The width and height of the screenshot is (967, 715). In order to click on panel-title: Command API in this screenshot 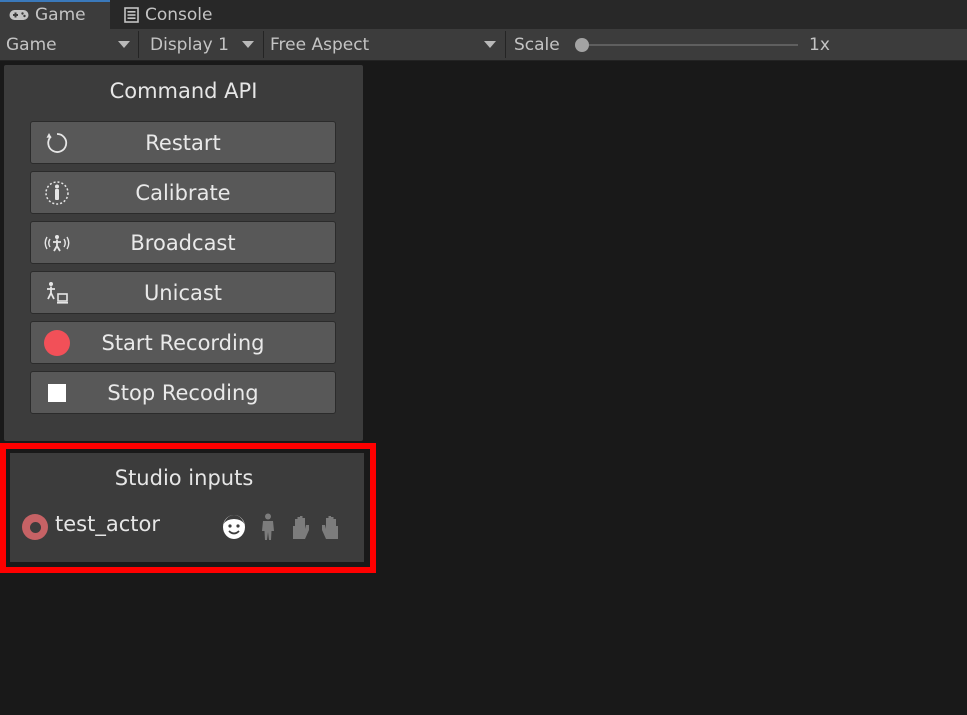, I will do `click(183, 91)`.